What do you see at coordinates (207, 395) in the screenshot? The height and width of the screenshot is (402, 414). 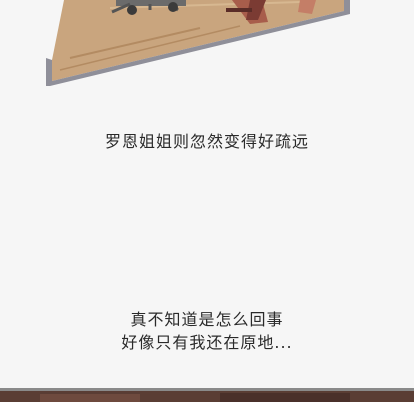 I see `comic-panel-bottom` at bounding box center [207, 395].